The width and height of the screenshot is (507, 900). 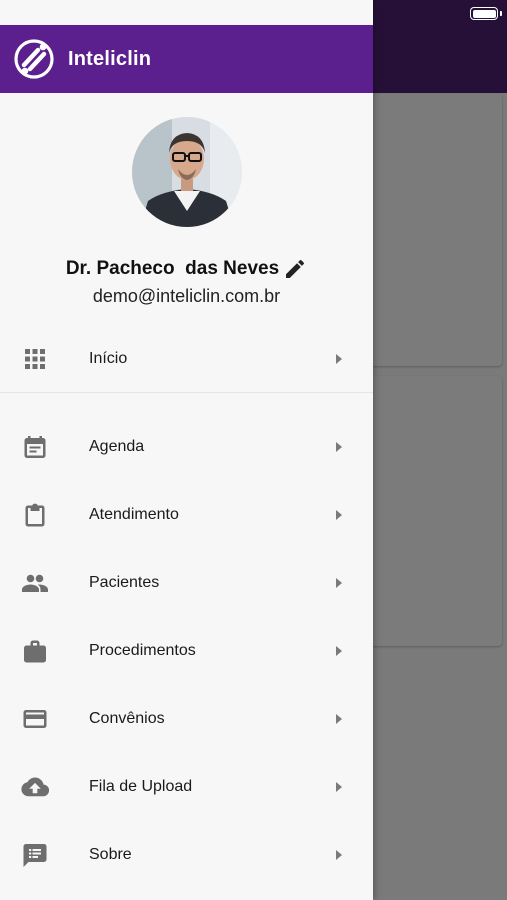 I want to click on menu-item-atendimento: Atendimento, so click(x=186, y=515).